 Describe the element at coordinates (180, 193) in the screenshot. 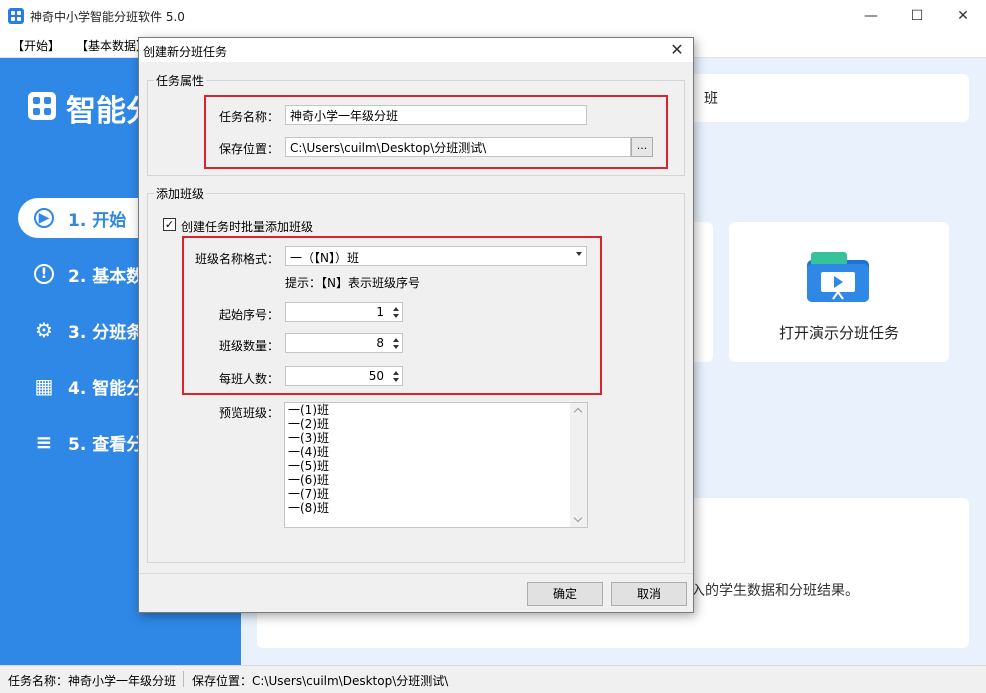

I see `group-title: 添加班级` at that location.